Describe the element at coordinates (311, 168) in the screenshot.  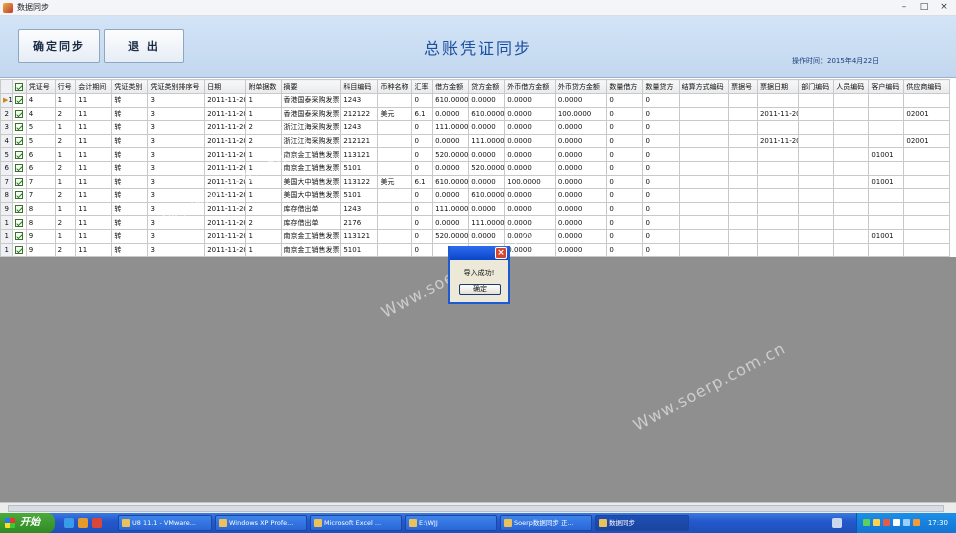
I see `table-cell: 南京金工销售发票` at that location.